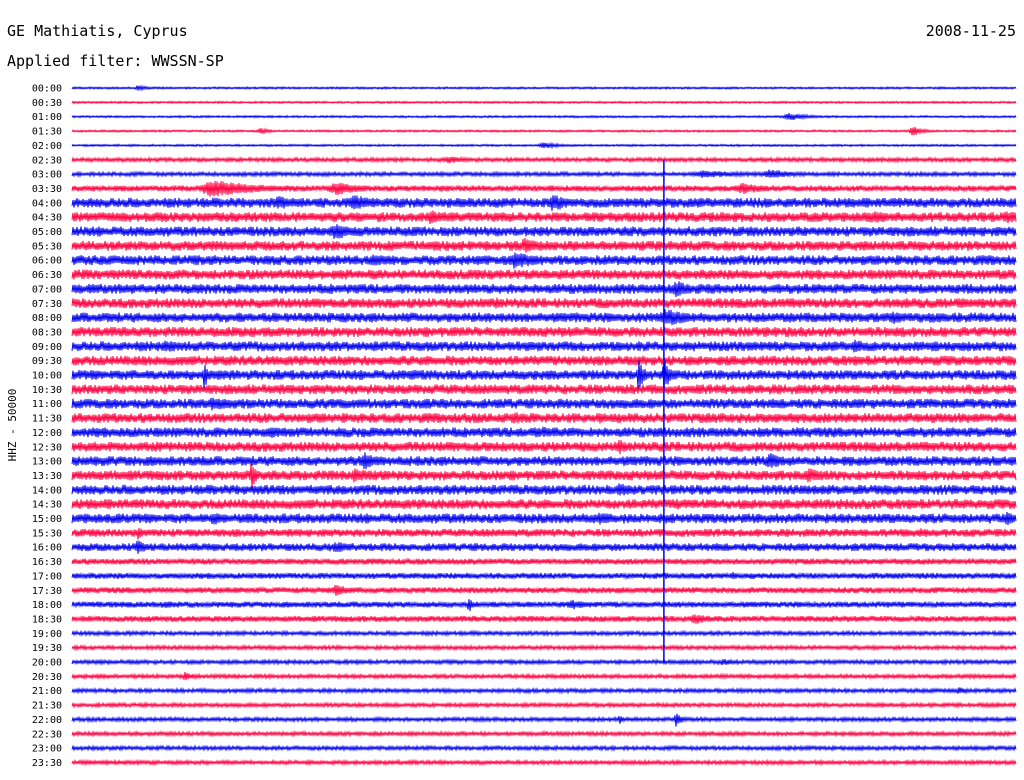 The image size is (1024, 780). Describe the element at coordinates (47, 533) in the screenshot. I see `hour-tick-1530: 15:30` at that location.